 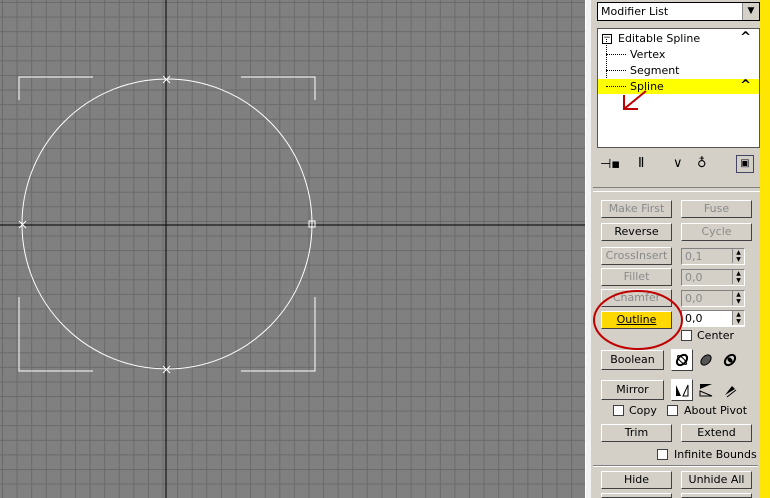 I want to click on stack-root-label: Editable Spline, so click(x=659, y=38).